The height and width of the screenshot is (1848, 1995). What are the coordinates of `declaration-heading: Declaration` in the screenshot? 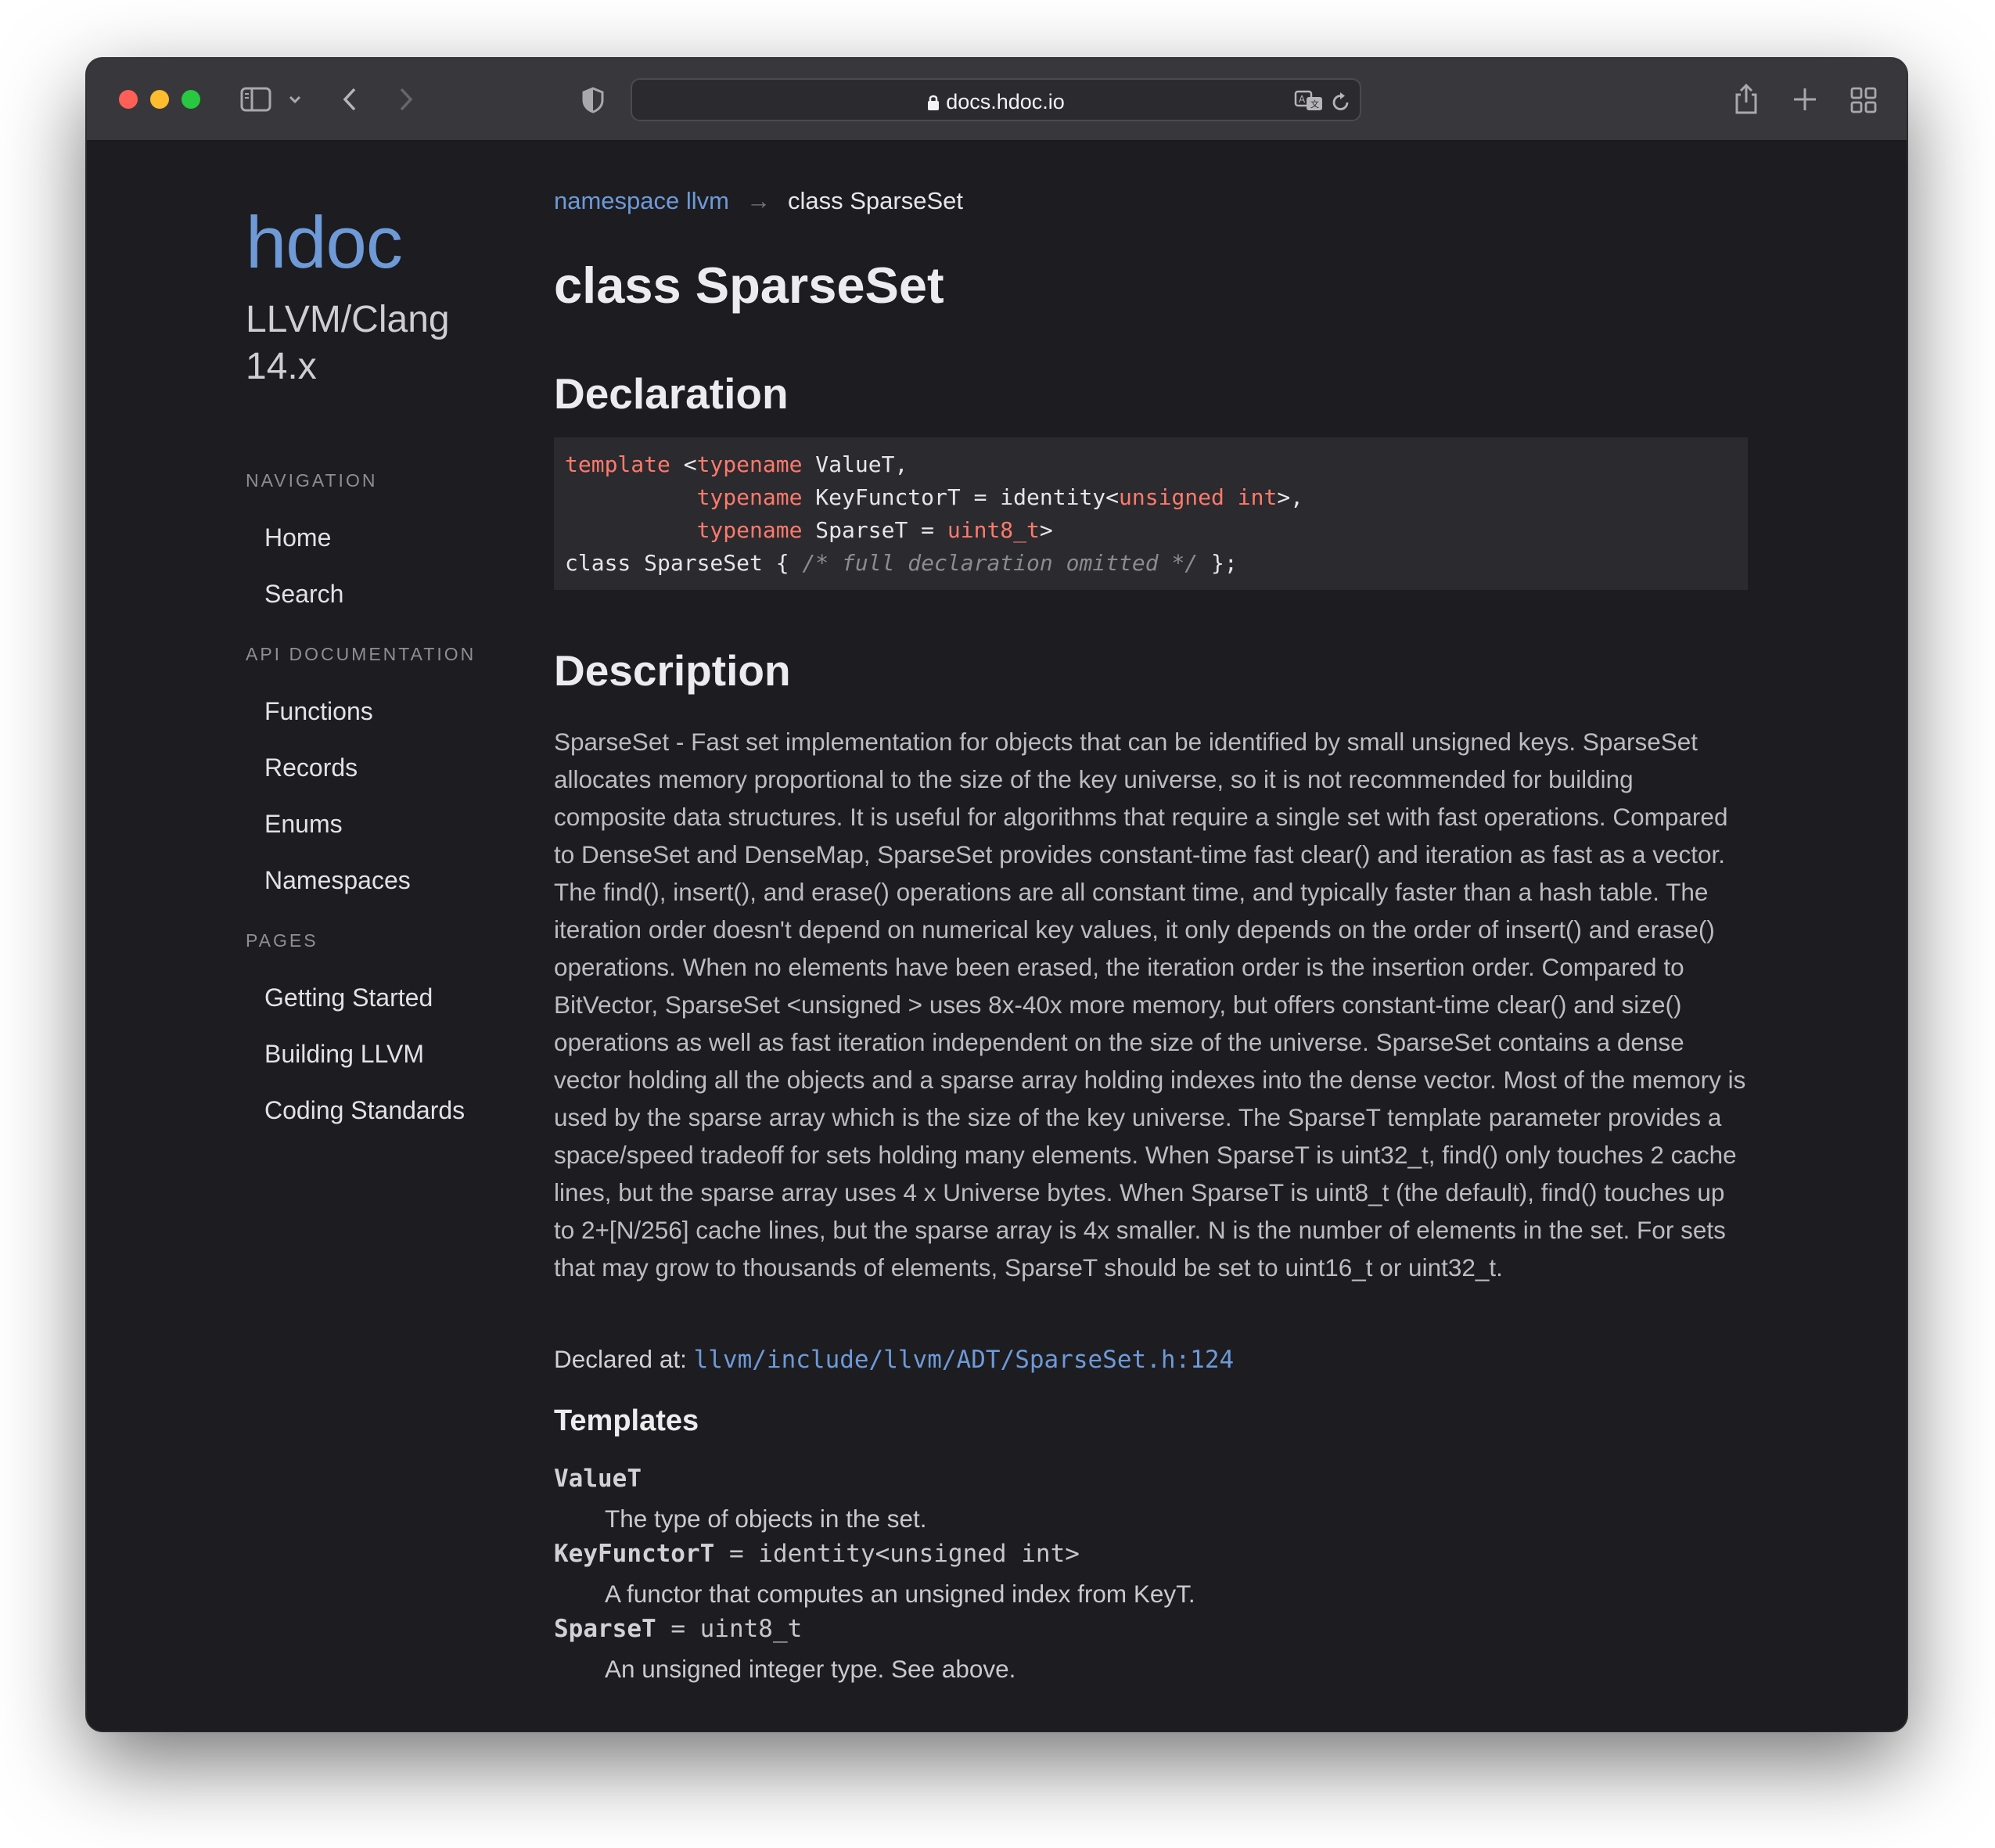 It's located at (671, 393).